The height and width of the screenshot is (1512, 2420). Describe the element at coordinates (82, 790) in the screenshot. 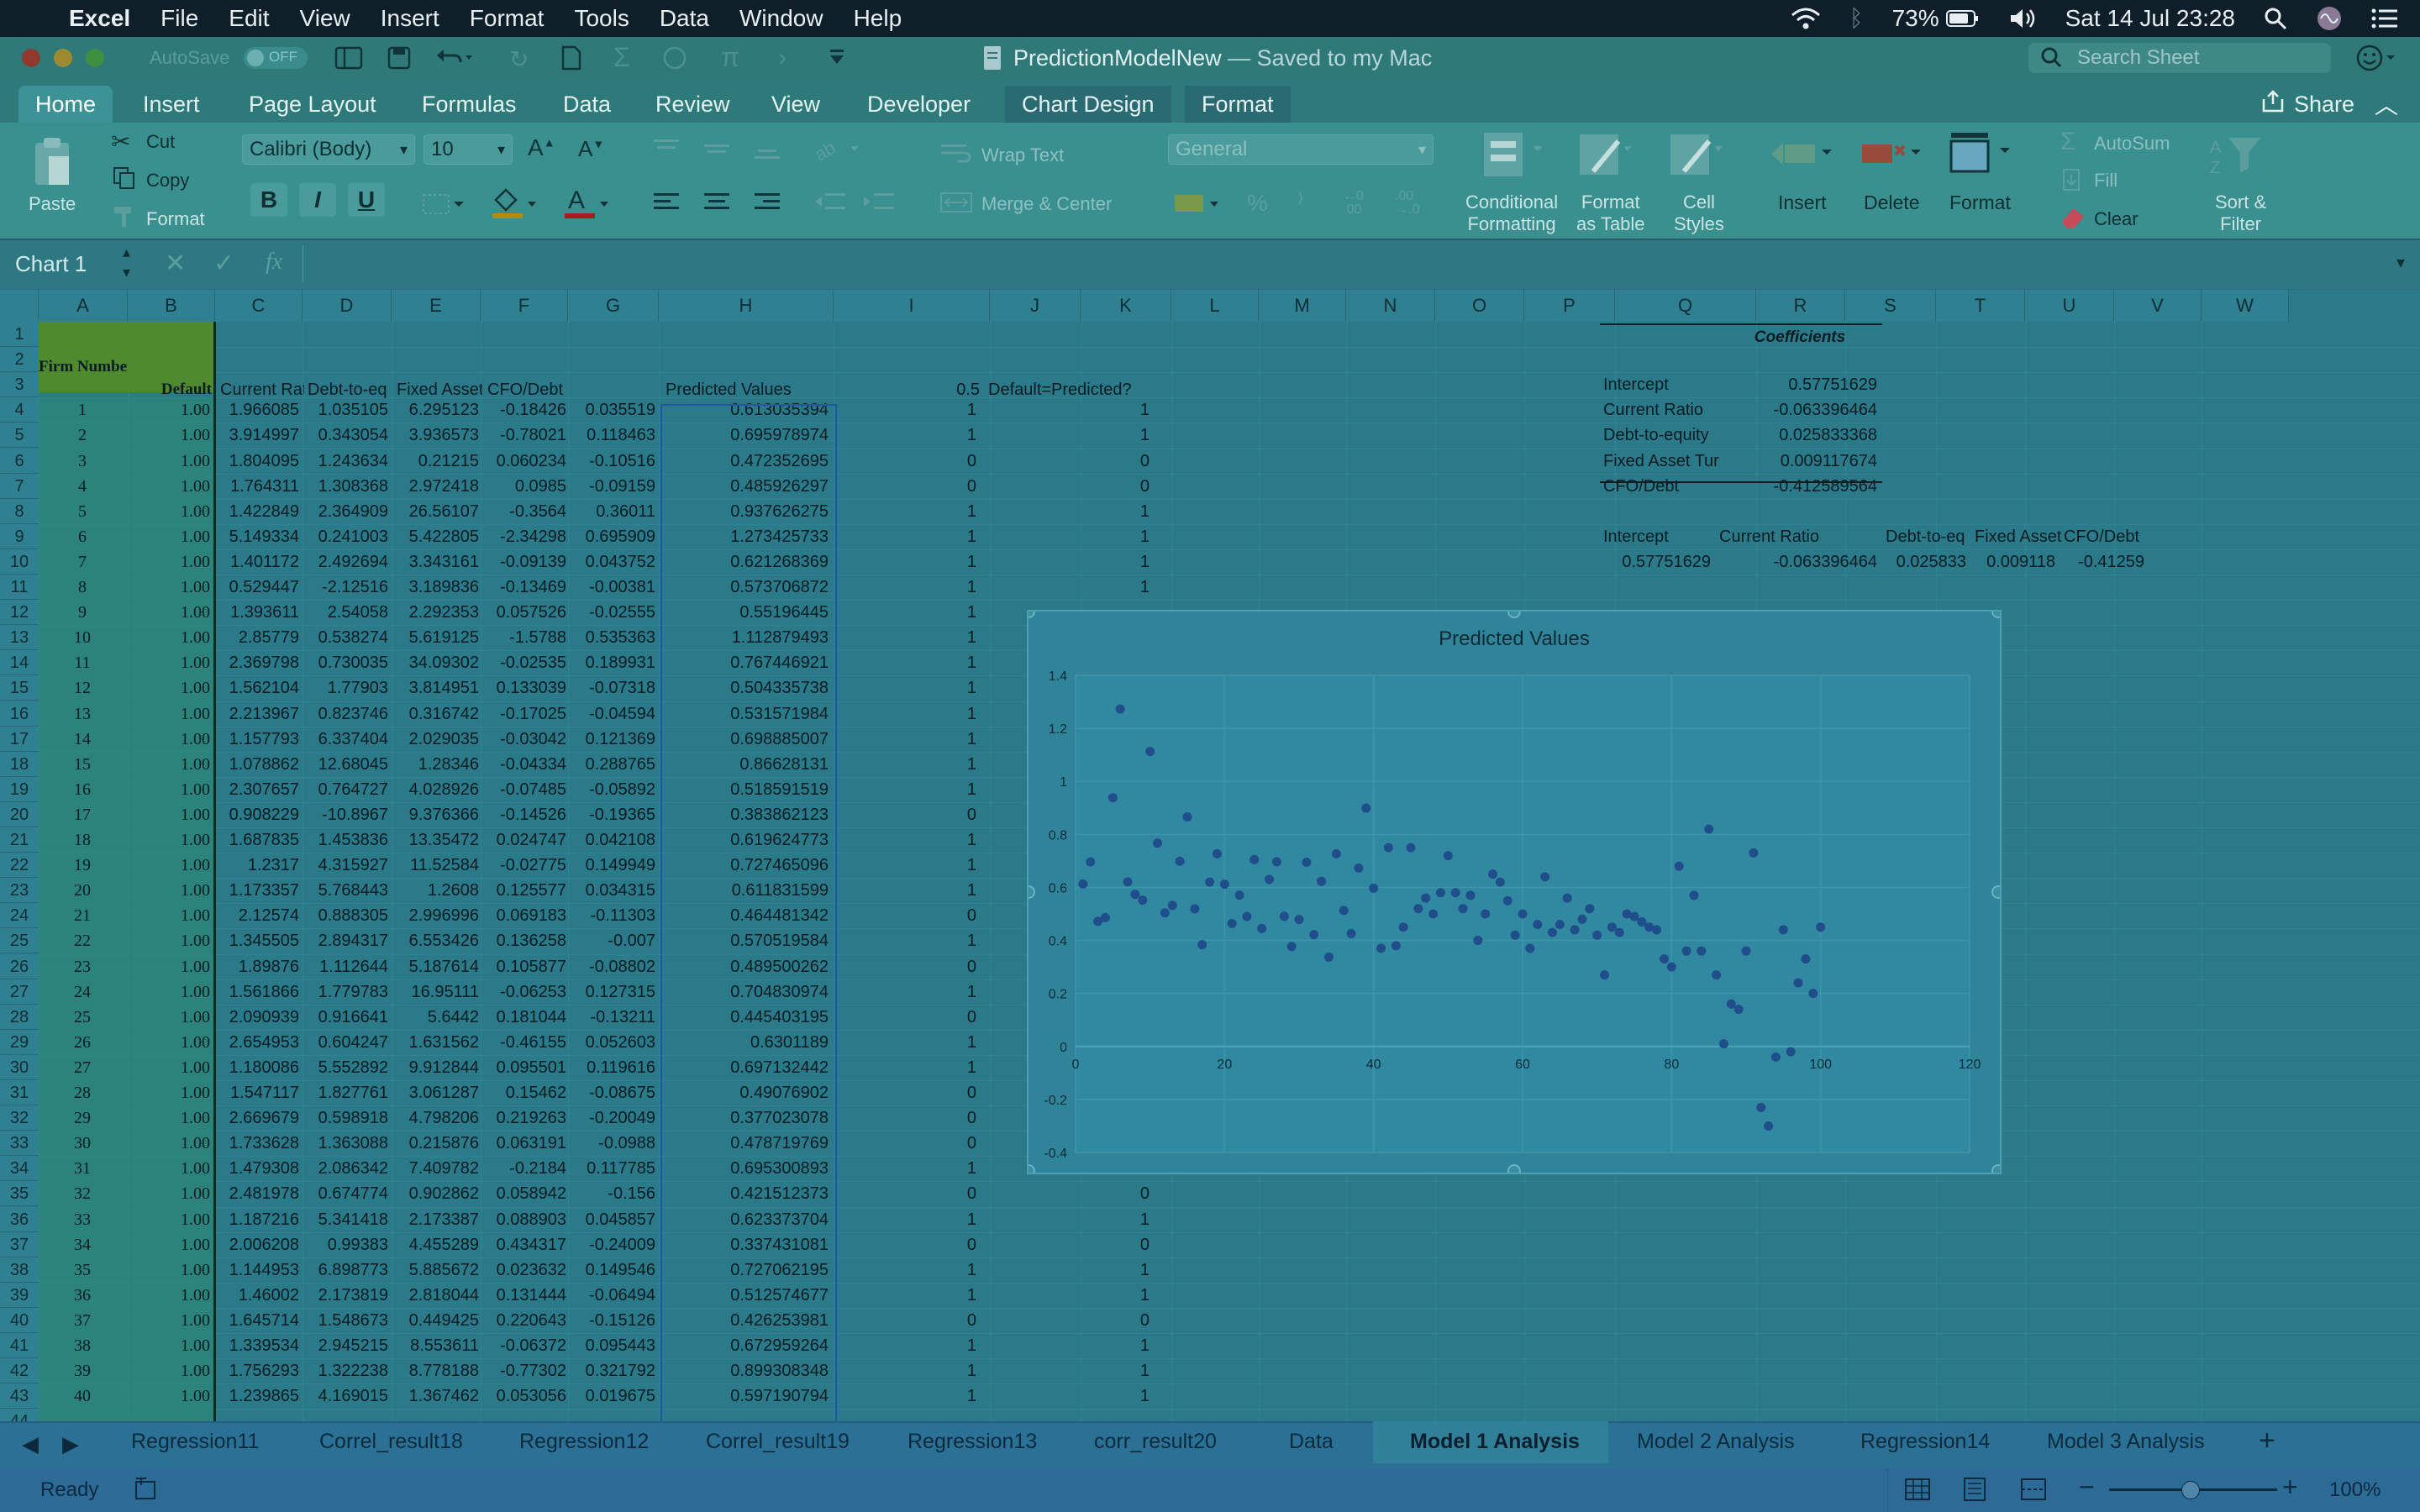

I see `table-cell: 16` at that location.